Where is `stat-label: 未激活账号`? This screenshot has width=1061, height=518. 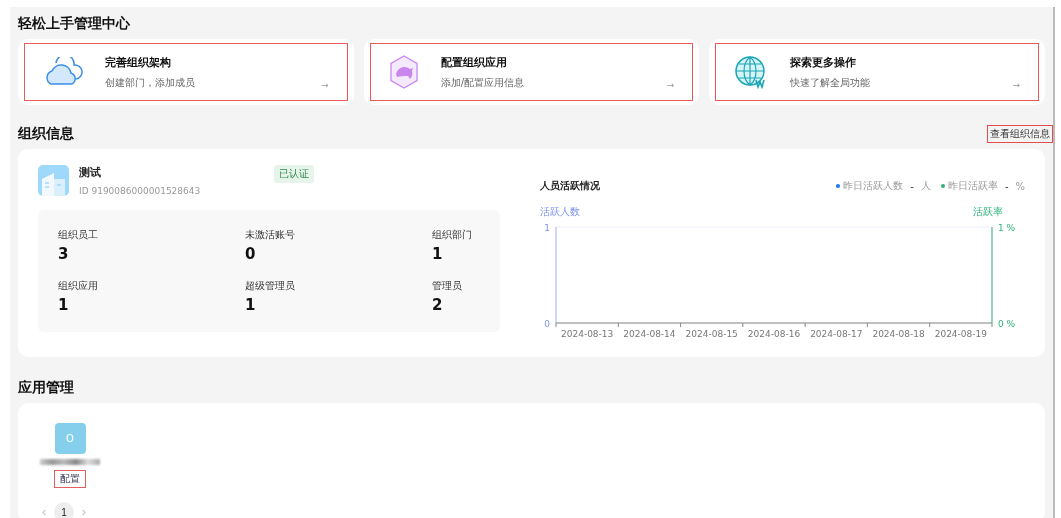
stat-label: 未激活账号 is located at coordinates (270, 235).